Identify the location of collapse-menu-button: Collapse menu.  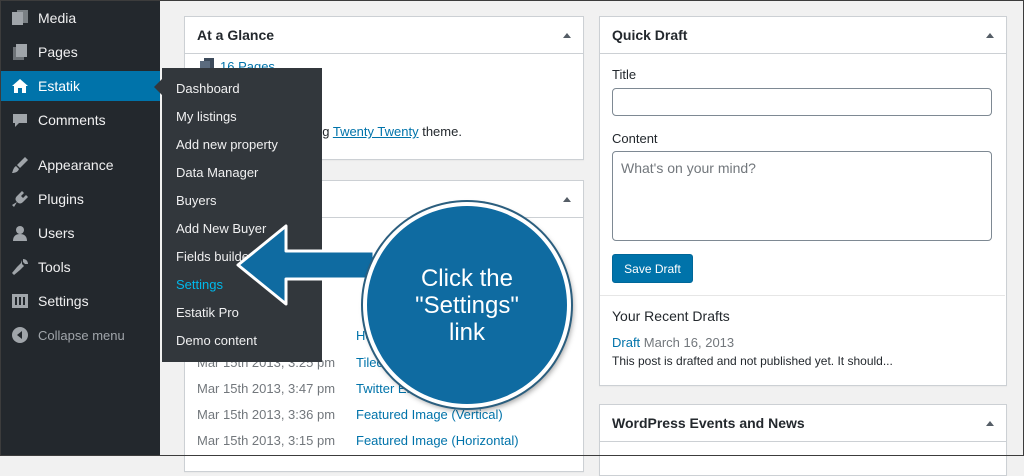
(80, 335).